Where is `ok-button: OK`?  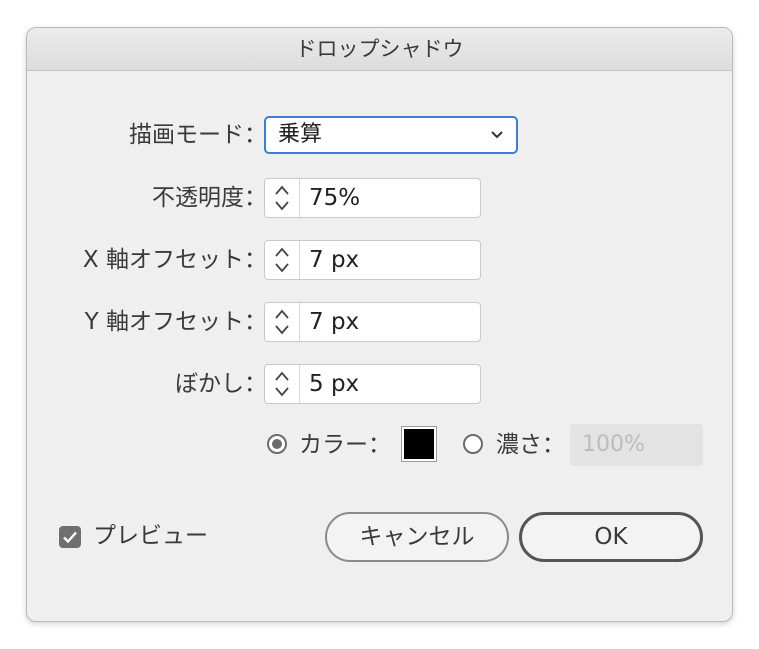 ok-button: OK is located at coordinates (611, 537).